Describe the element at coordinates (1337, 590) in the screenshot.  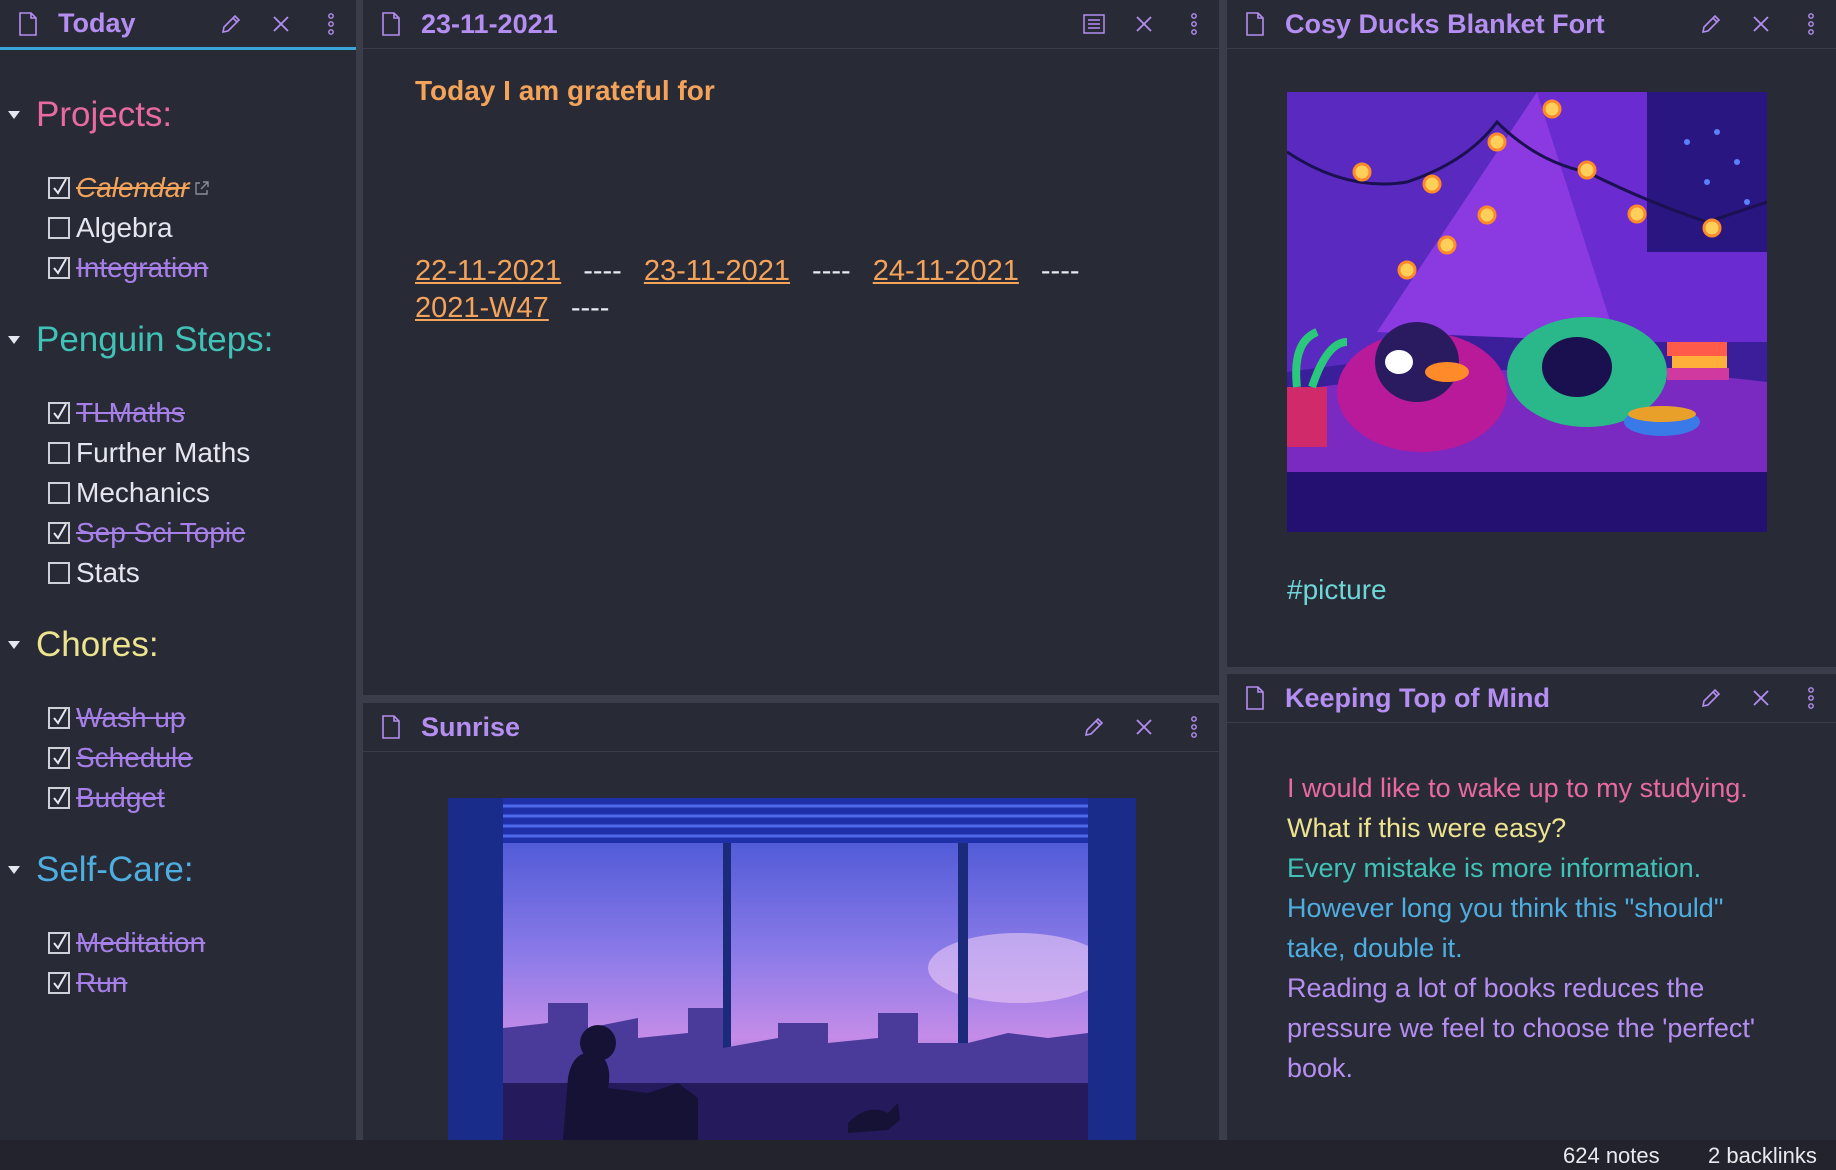
I see `picture-tag: #picture` at that location.